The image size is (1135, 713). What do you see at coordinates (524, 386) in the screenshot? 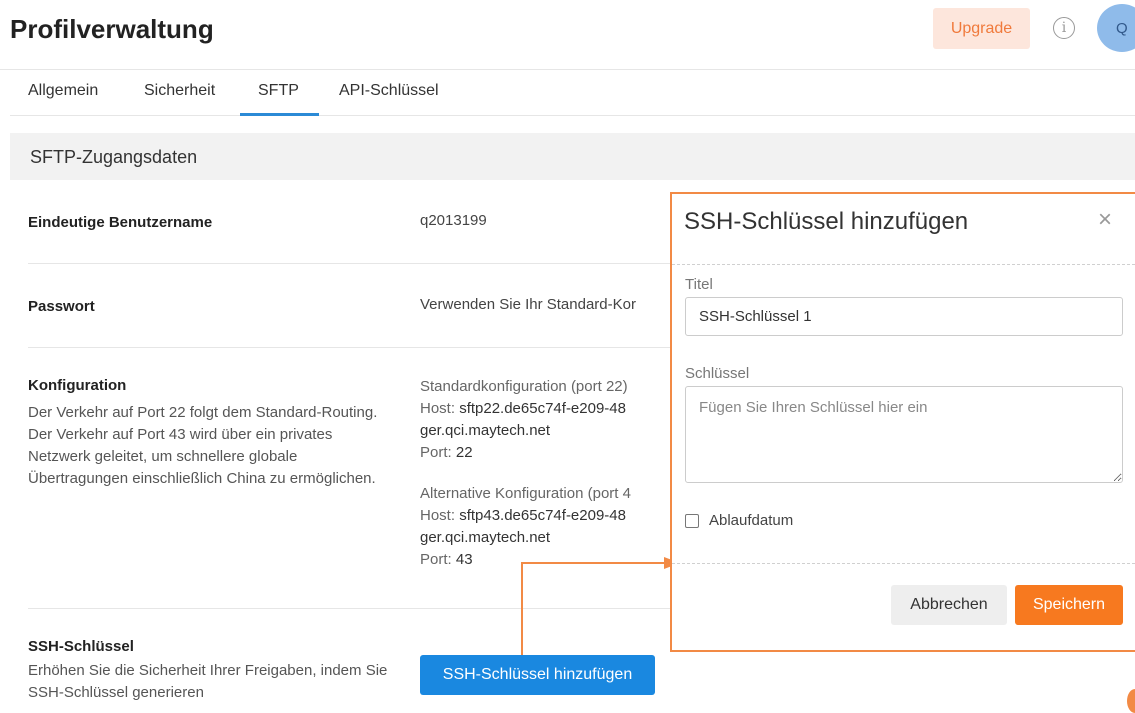
I see `standard-config-title: Standardkonfiguration (port 22)` at bounding box center [524, 386].